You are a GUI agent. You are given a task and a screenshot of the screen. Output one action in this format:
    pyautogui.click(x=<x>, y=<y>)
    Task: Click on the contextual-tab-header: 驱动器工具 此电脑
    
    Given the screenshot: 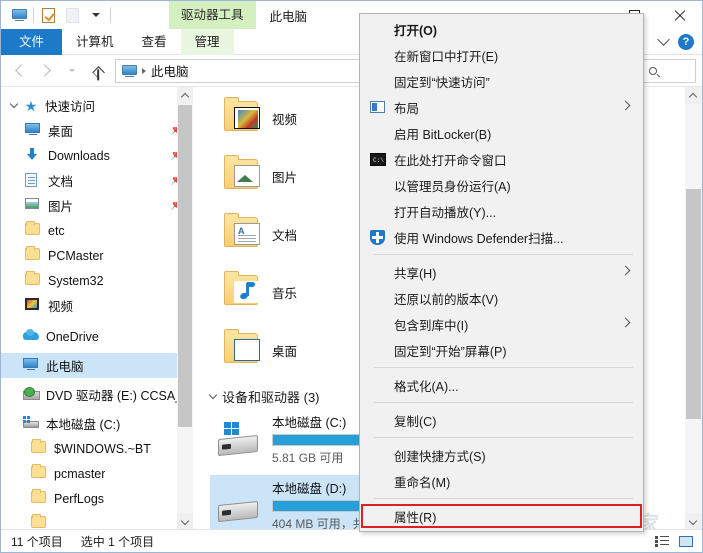 What is the action you would take?
    pyautogui.click(x=238, y=15)
    